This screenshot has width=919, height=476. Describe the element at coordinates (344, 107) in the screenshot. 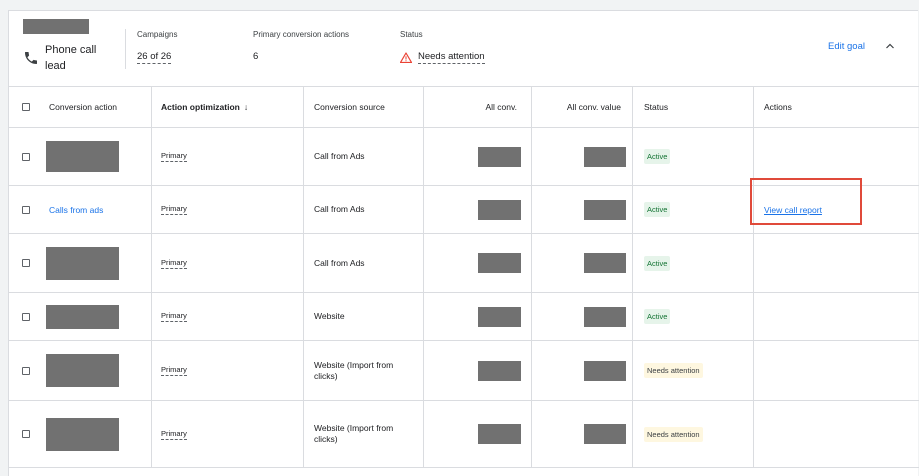

I see `header-conversion-source: Conversion source` at that location.